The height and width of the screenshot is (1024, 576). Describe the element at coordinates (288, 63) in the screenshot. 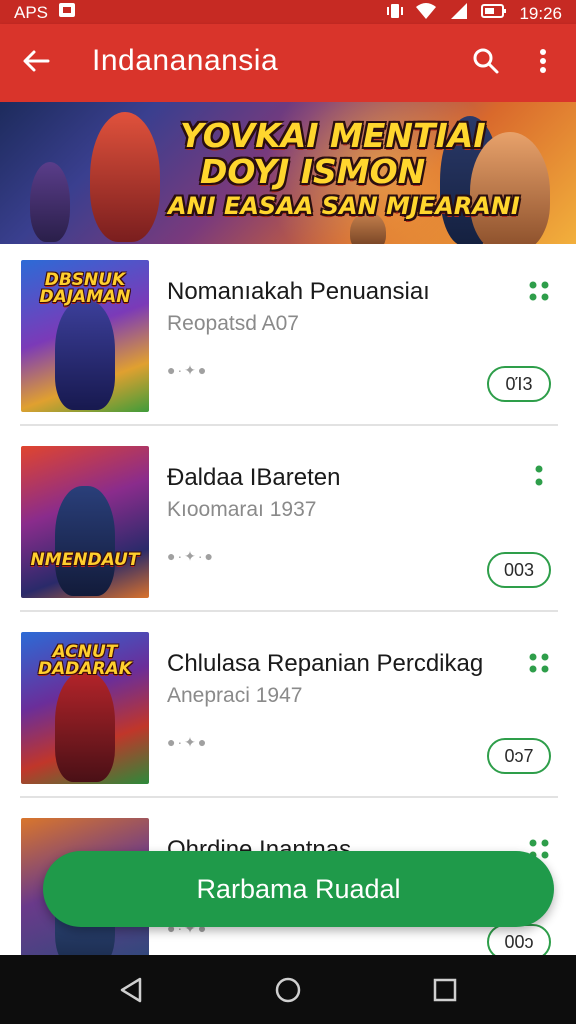

I see `app-bar: Indananansia` at that location.